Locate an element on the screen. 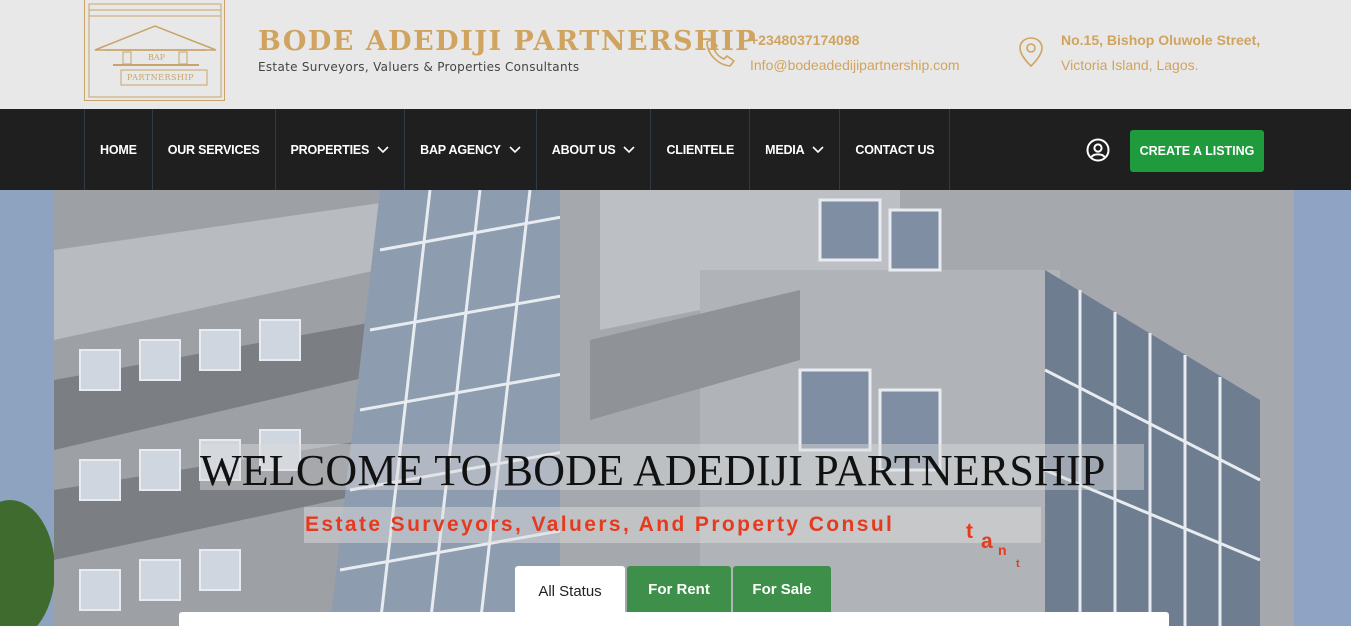  nav-item-label: HOME is located at coordinates (118, 149).